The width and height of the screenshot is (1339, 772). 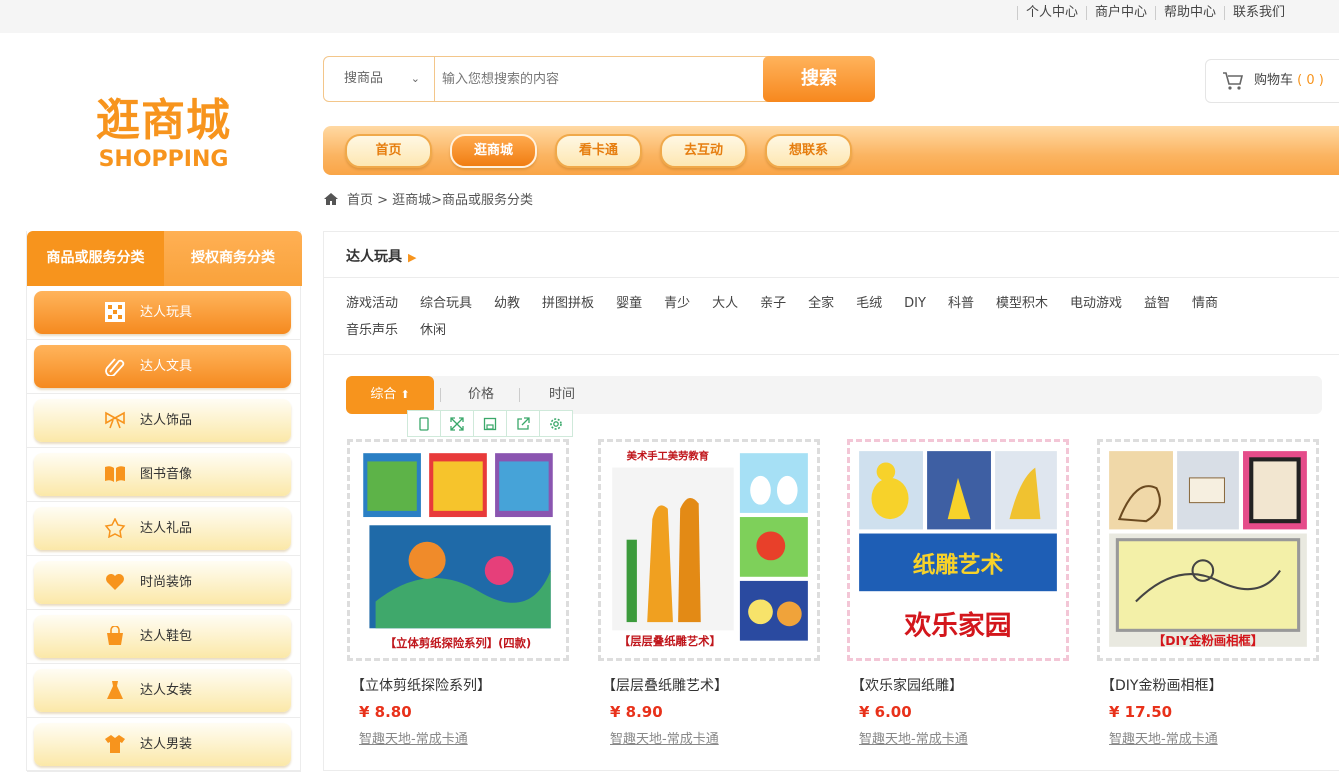 I want to click on sidebar-item-shoes-bags: 达人鞋包, so click(x=164, y=637).